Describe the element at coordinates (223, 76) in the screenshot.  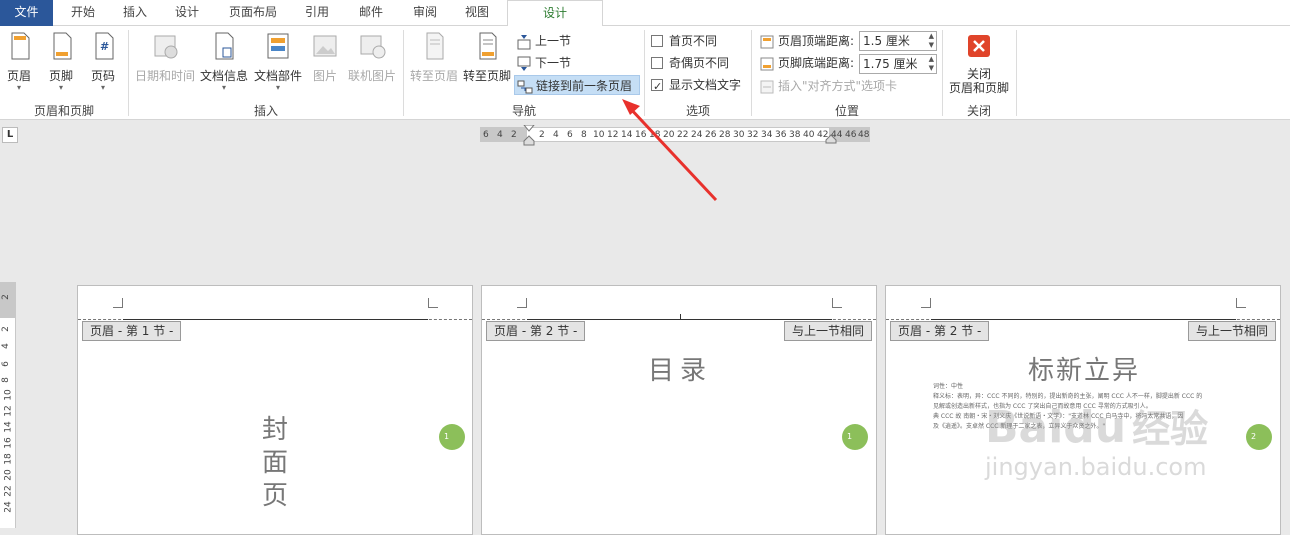
I see `doc-info-label: 文档信息` at that location.